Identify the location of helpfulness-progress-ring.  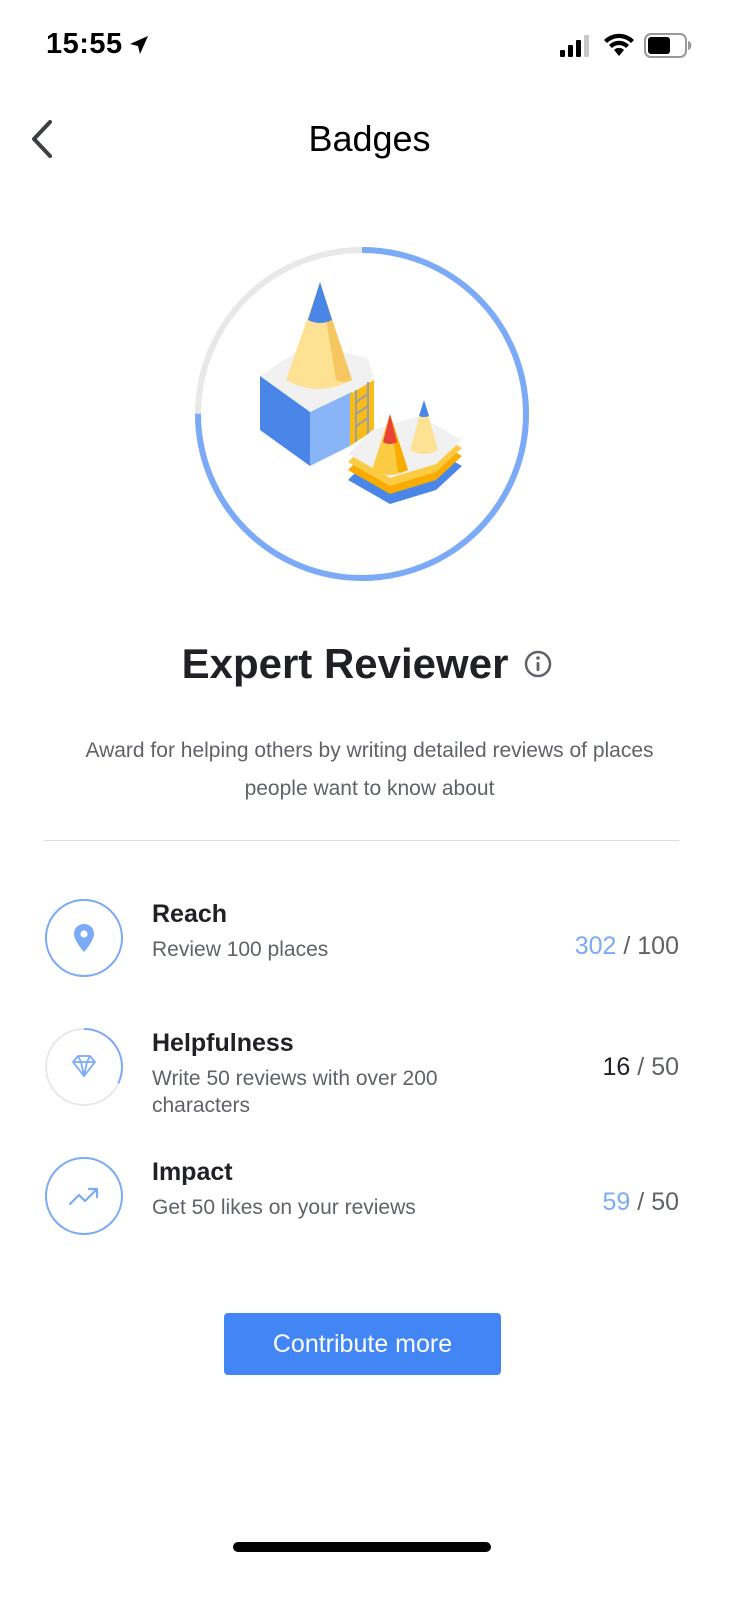
(84, 1067).